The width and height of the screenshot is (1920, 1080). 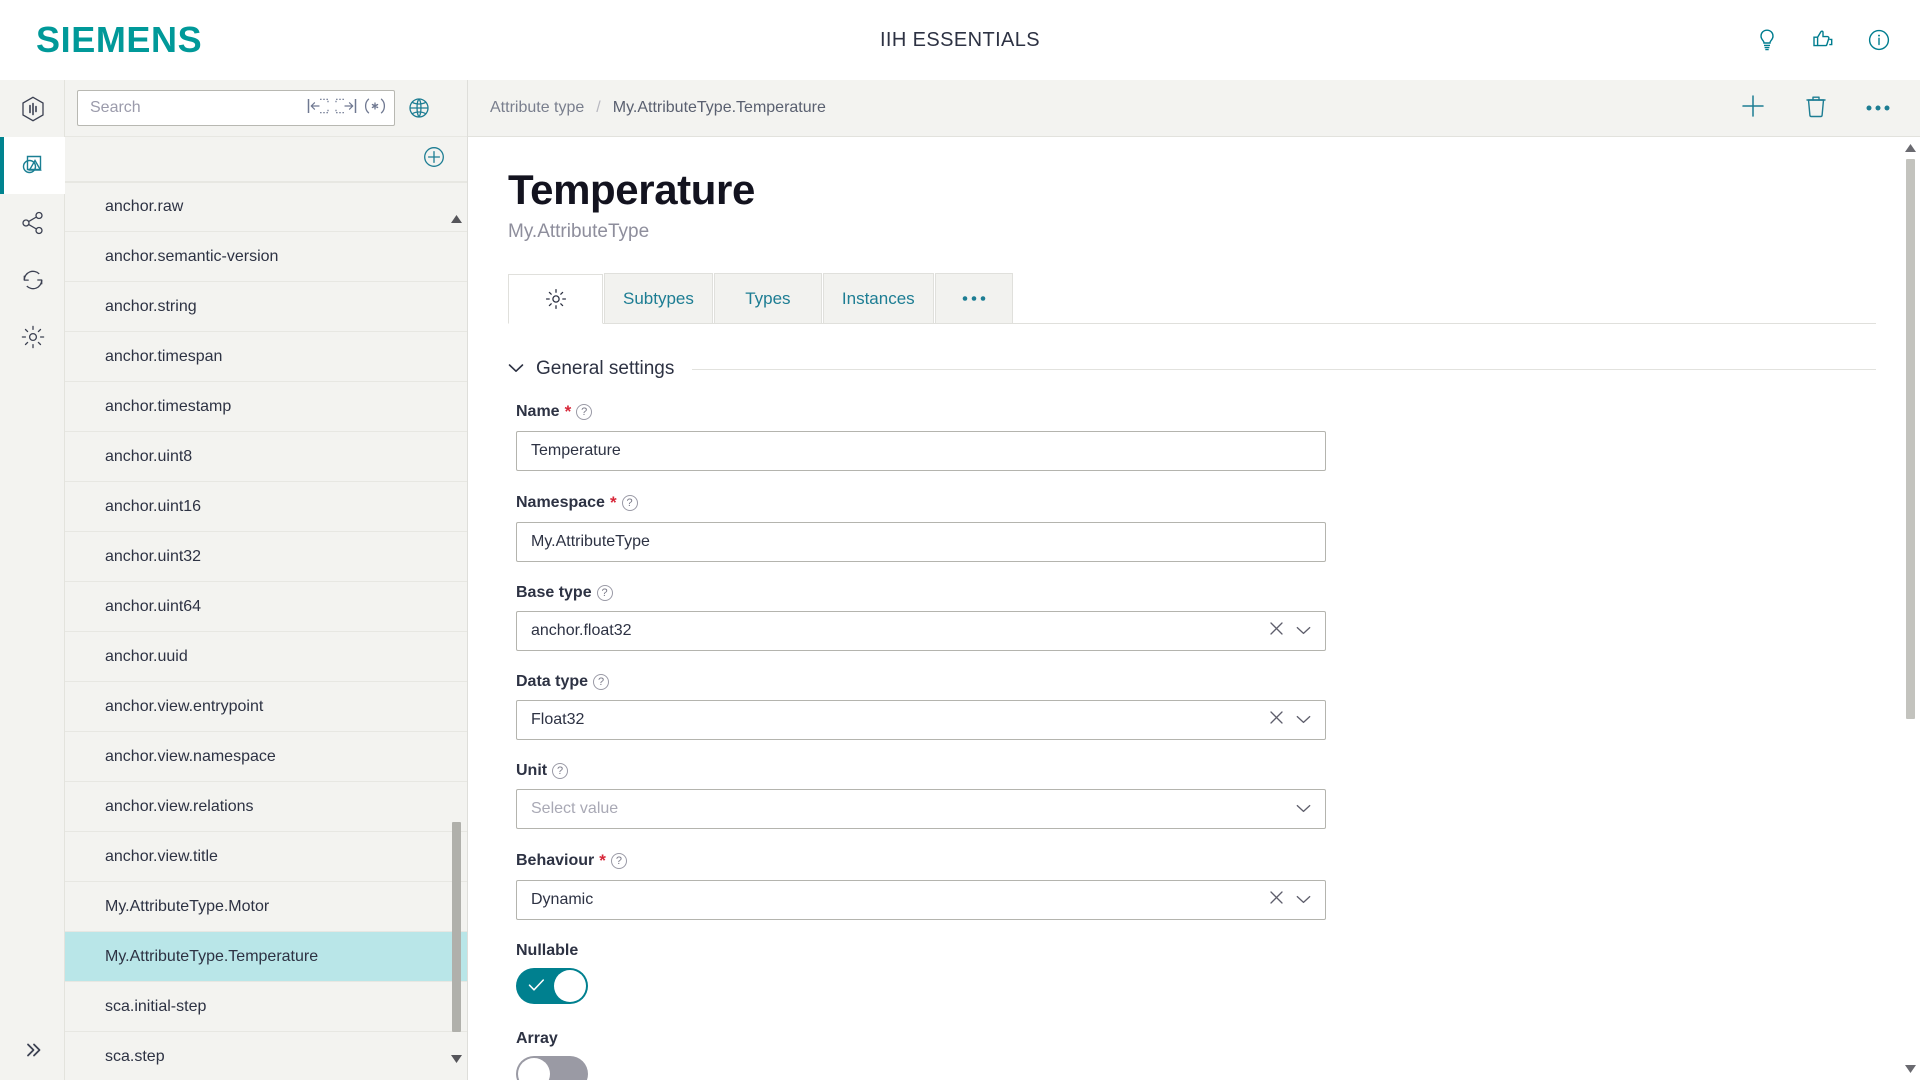 What do you see at coordinates (921, 809) in the screenshot?
I see `unit-select: Select value` at bounding box center [921, 809].